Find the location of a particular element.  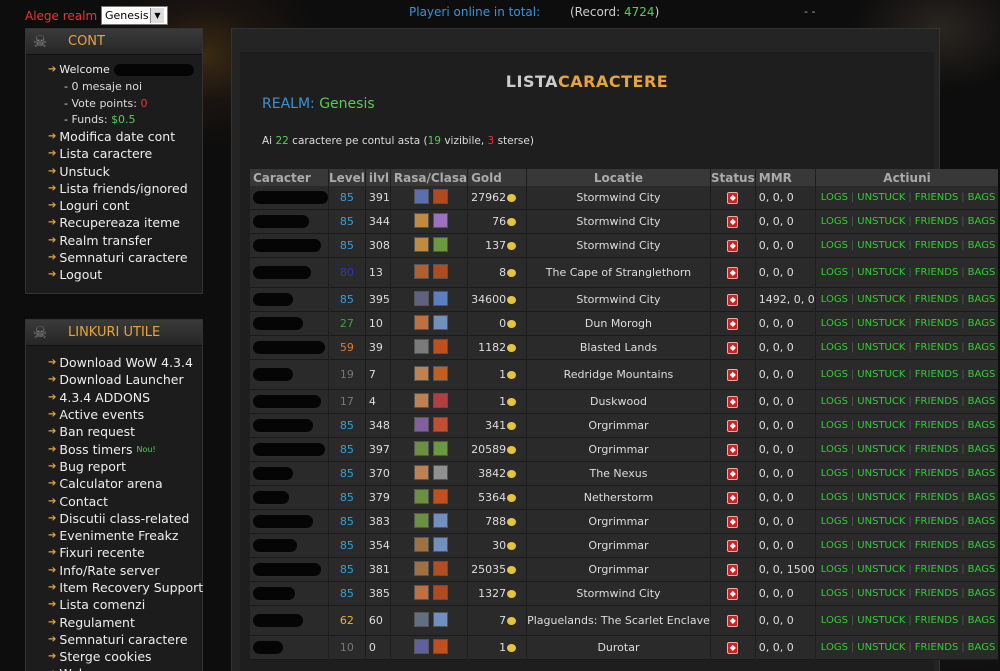

useful-link-5: ➔ Boss timers Nou! is located at coordinates (125, 448).